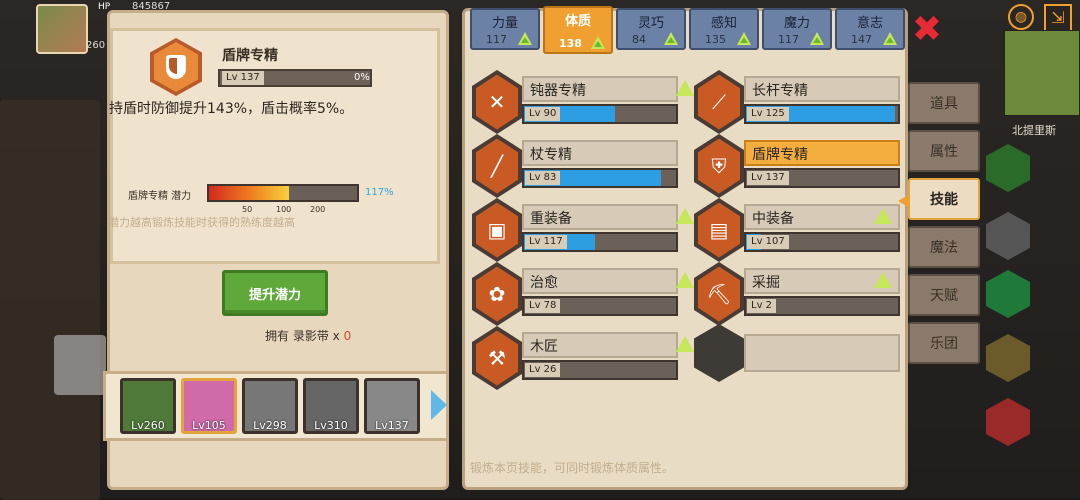  What do you see at coordinates (62, 29) in the screenshot?
I see `hero-portrait` at bounding box center [62, 29].